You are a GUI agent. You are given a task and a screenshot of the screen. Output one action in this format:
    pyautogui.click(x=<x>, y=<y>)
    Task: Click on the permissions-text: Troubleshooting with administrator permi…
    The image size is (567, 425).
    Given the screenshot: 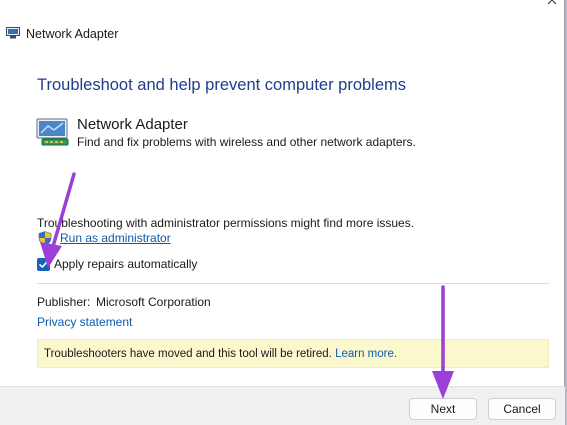 What is the action you would take?
    pyautogui.click(x=226, y=223)
    